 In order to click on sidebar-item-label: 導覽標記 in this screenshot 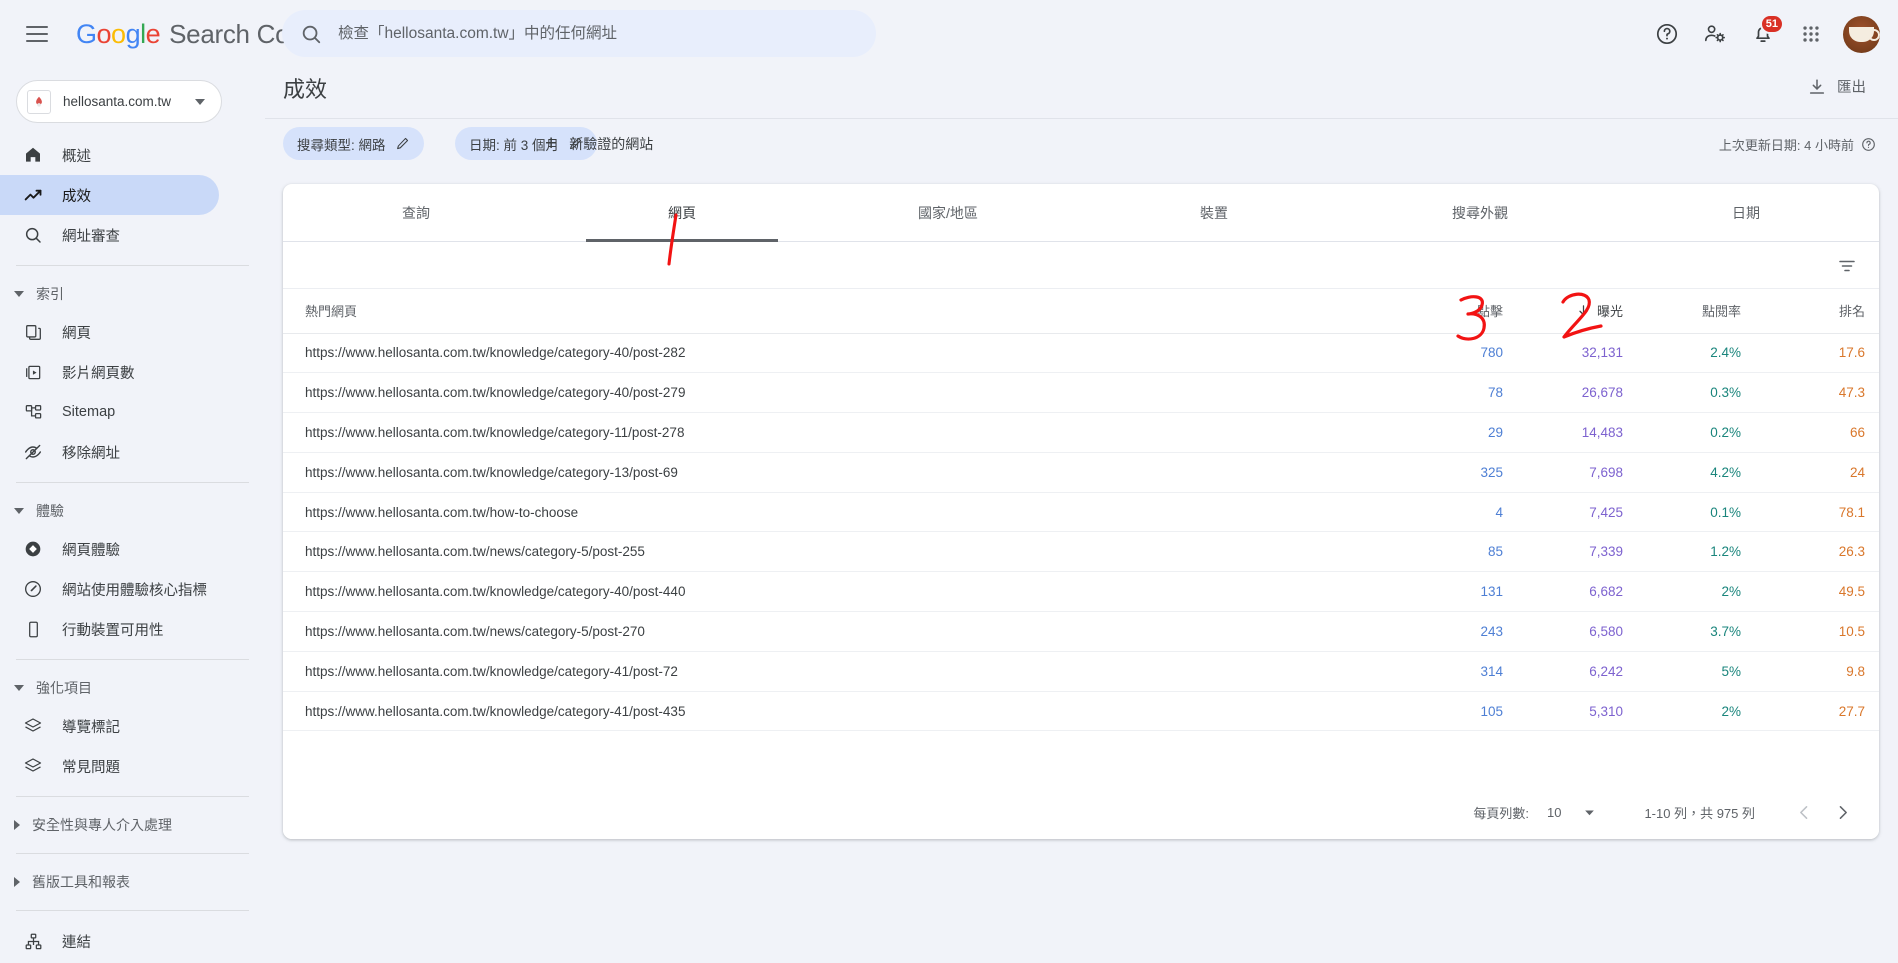, I will do `click(91, 727)`.